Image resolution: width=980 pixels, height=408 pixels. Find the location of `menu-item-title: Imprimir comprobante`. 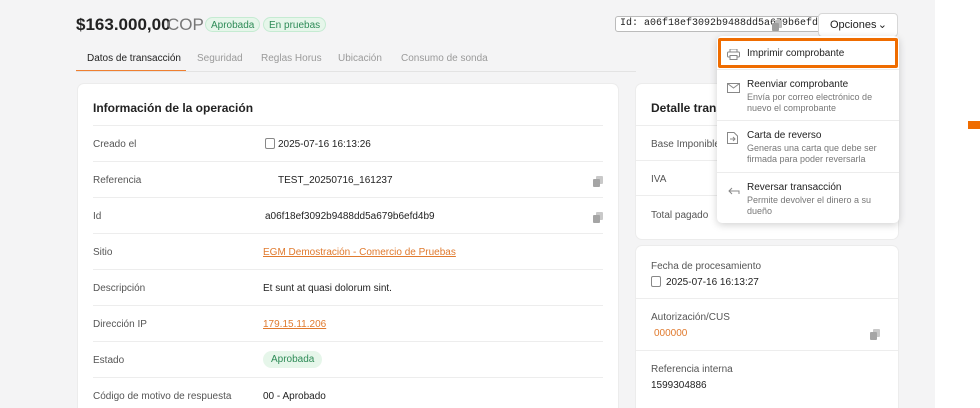

menu-item-title: Imprimir comprobante is located at coordinates (796, 53).